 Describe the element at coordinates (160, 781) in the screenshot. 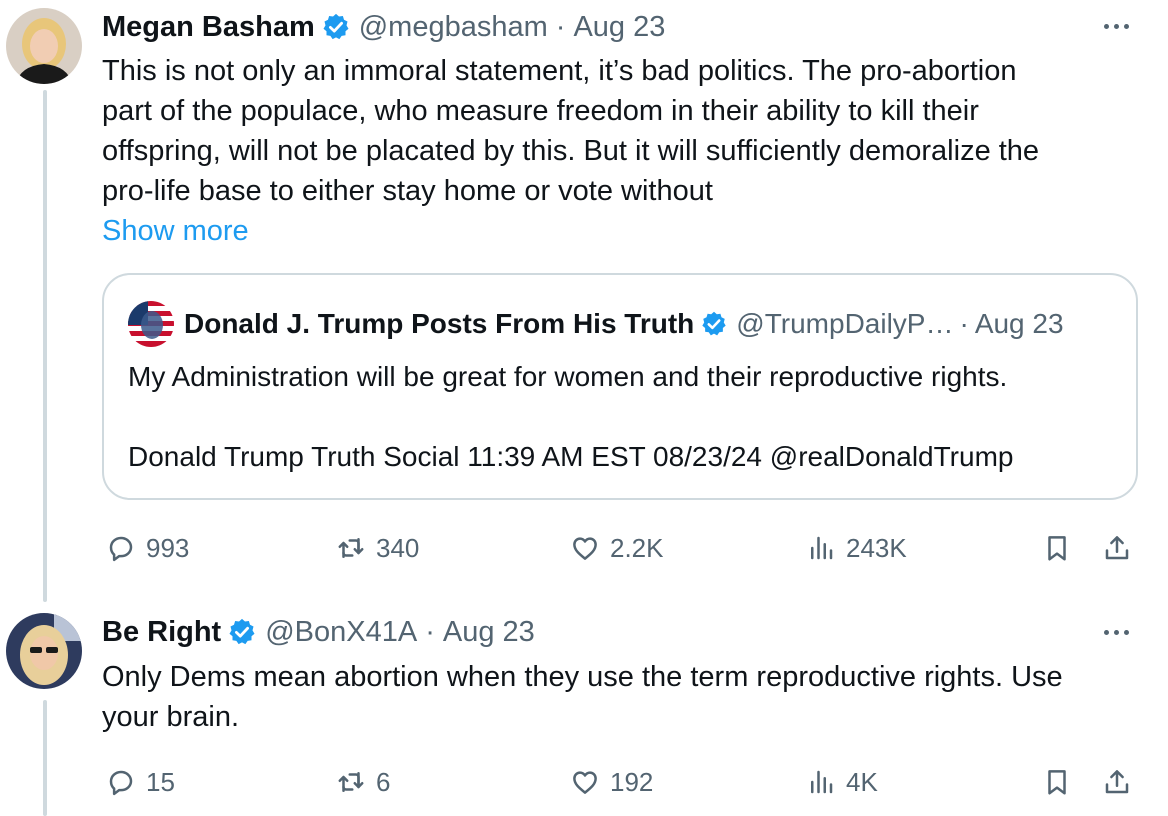

I see `reply-count: 15` at that location.